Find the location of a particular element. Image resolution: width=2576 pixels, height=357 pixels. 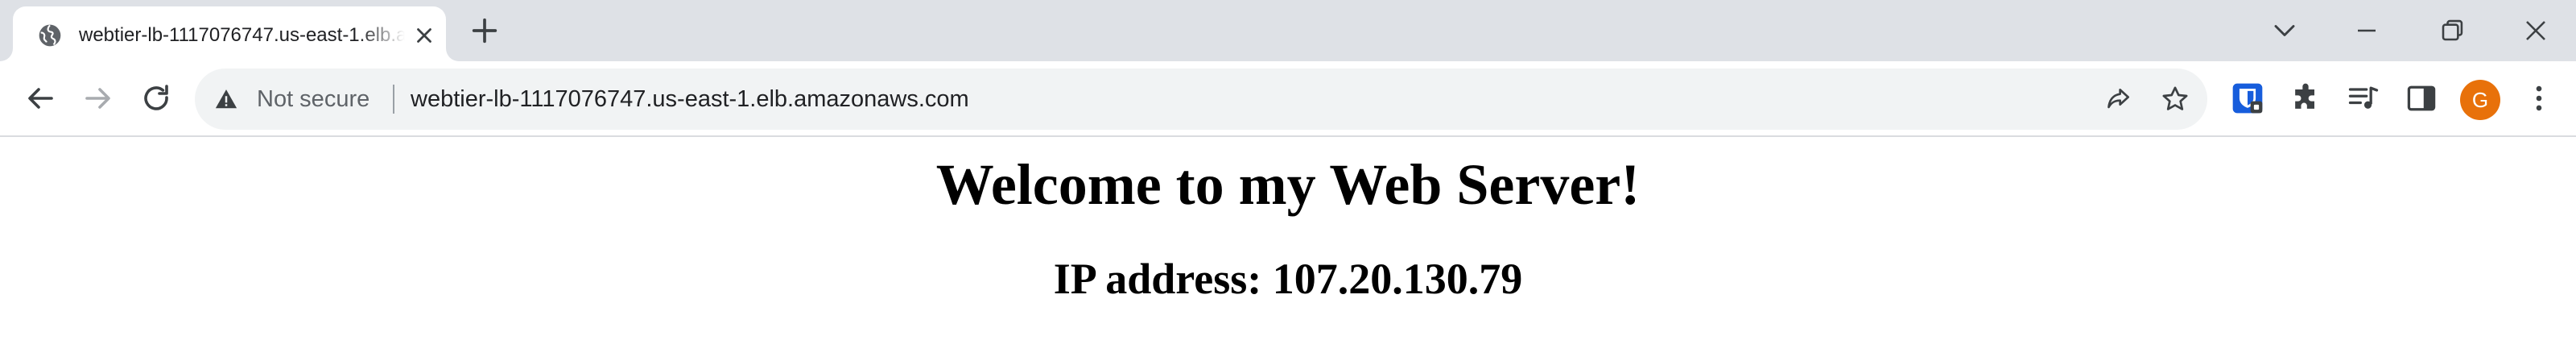

restore-icon is located at coordinates (2452, 30).